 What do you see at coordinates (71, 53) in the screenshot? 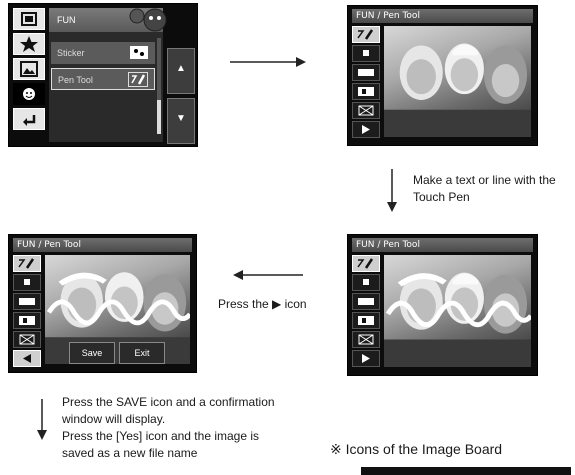
I see `menu-item-label: Sticker` at bounding box center [71, 53].